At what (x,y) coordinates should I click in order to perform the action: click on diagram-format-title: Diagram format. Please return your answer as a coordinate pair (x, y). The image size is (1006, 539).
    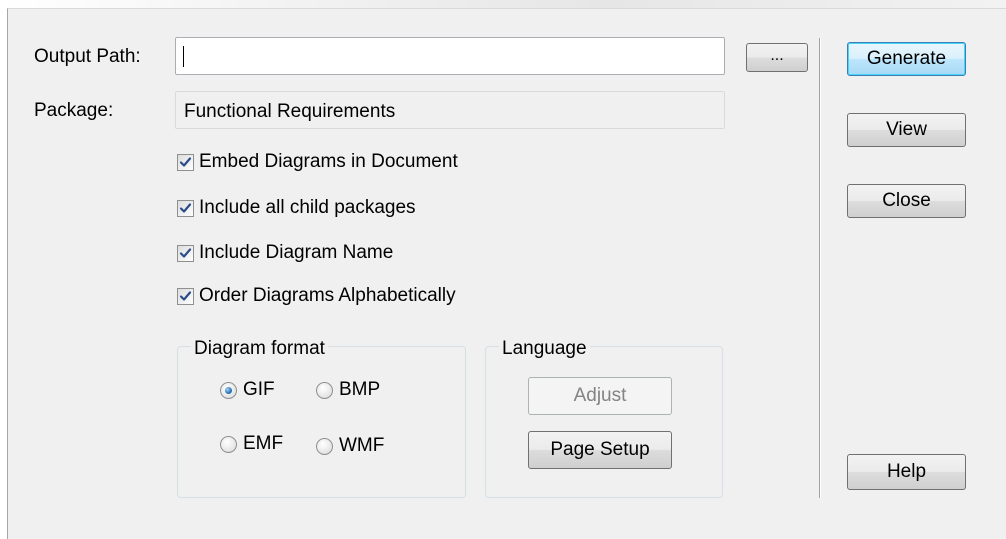
    Looking at the image, I should click on (259, 348).